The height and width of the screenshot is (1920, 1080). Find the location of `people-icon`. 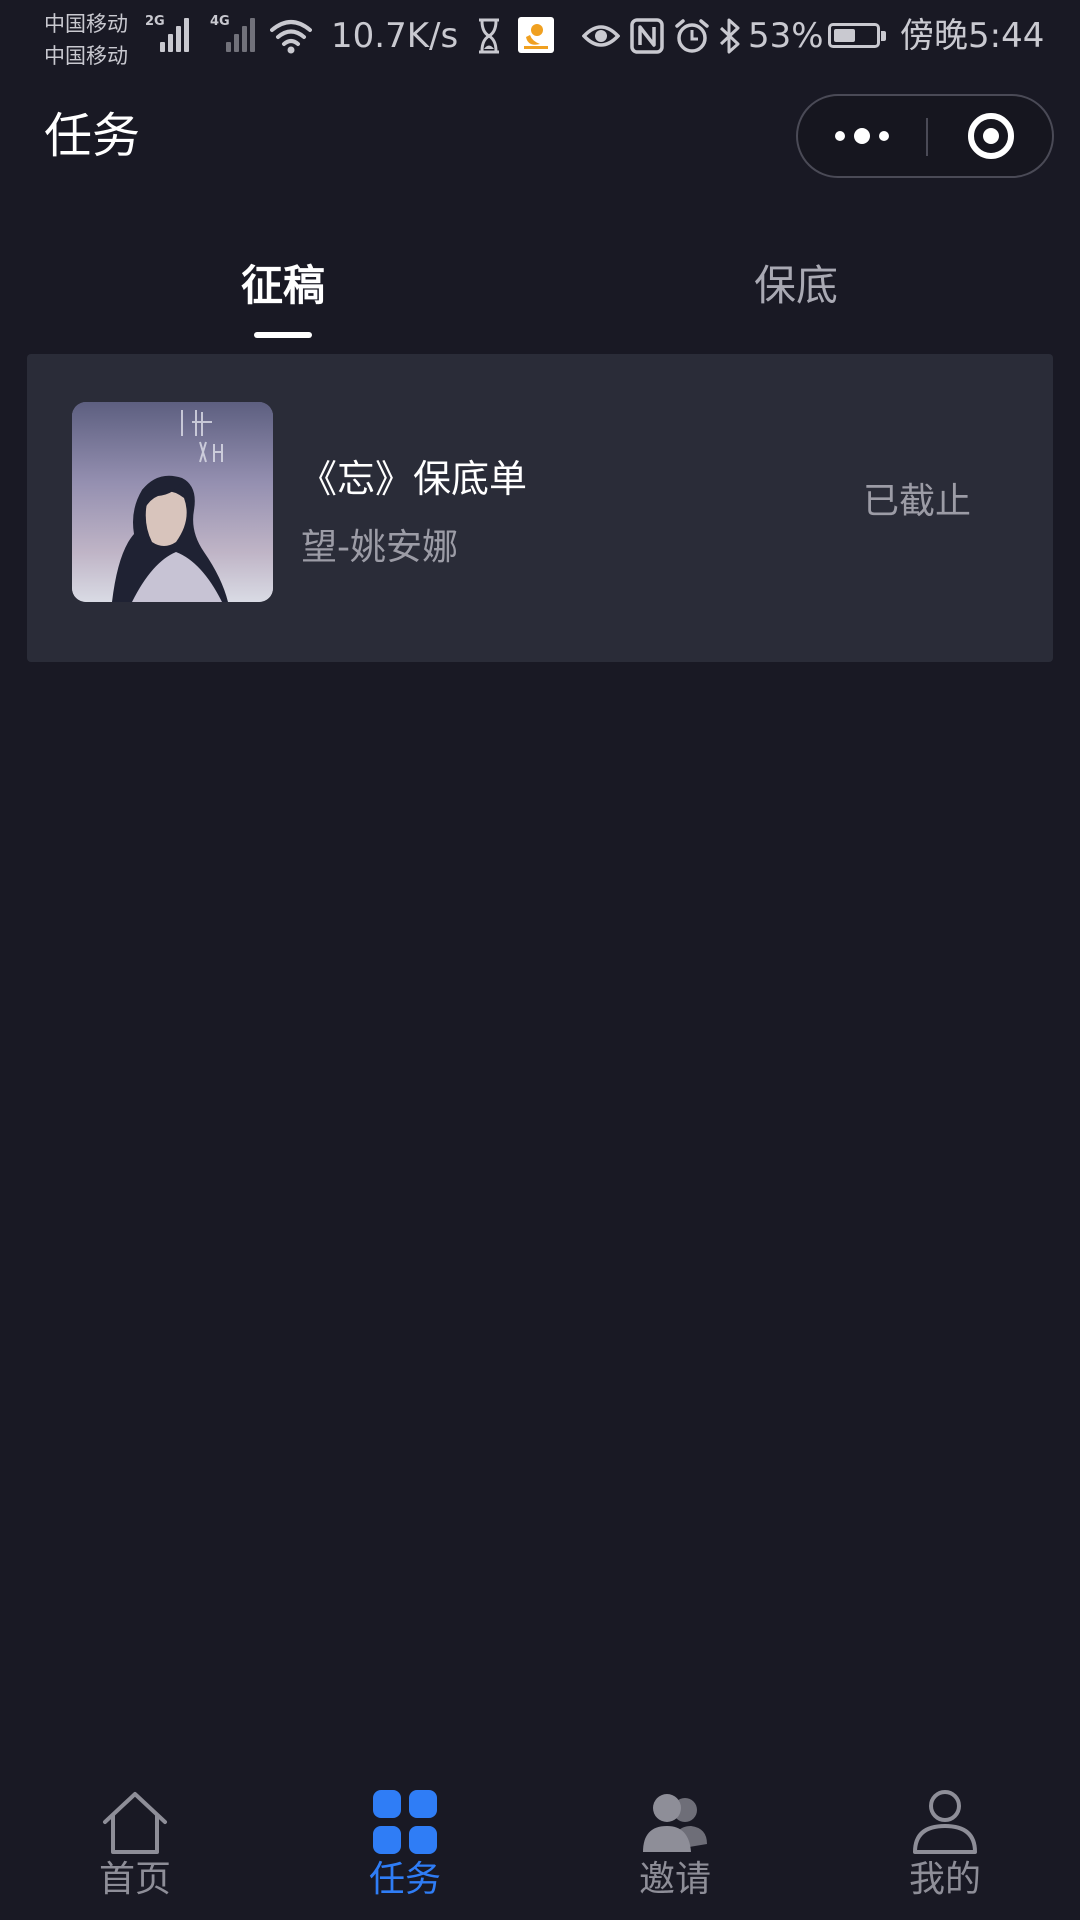

people-icon is located at coordinates (675, 1823).